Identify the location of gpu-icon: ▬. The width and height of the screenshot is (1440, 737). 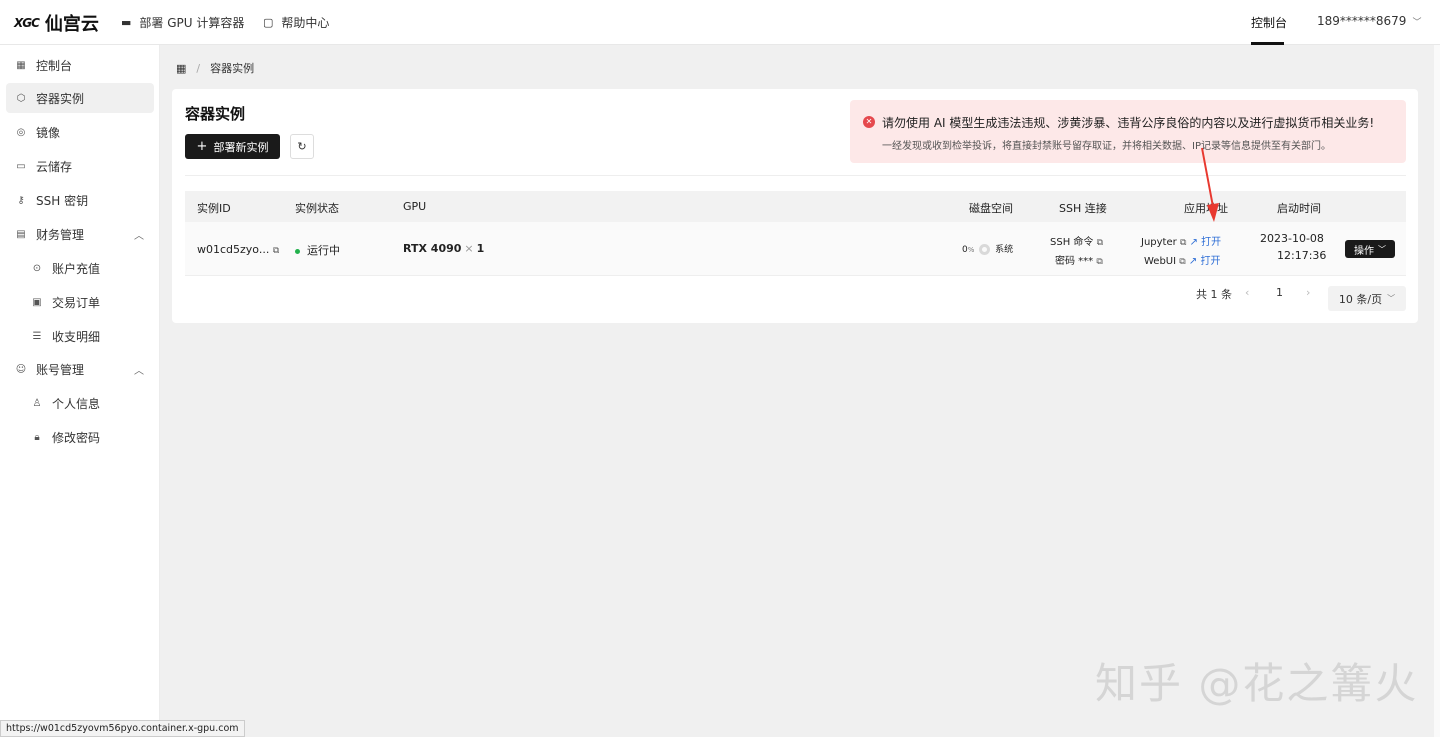
(126, 22).